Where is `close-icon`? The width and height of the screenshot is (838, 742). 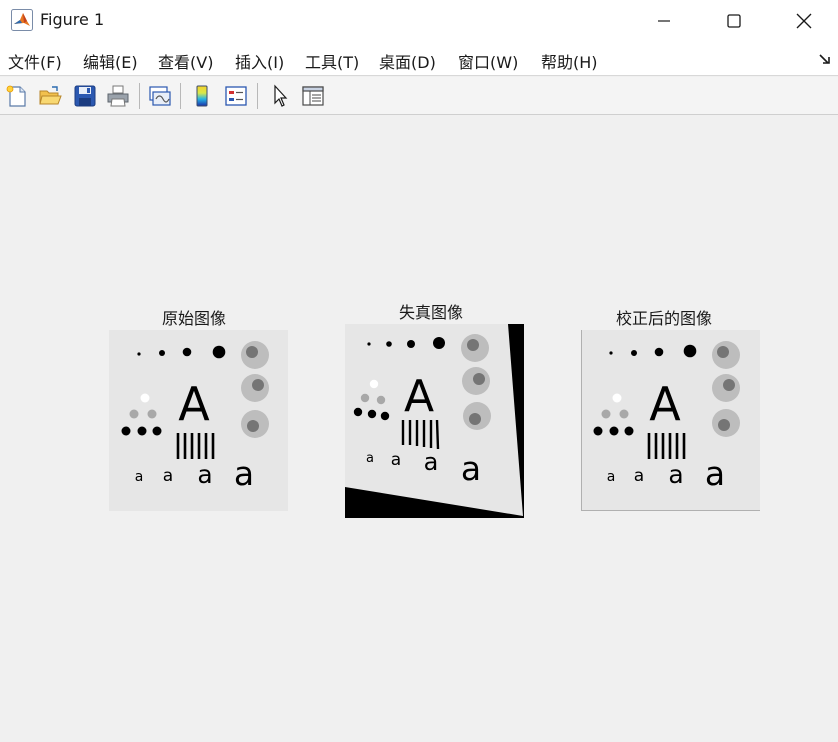
close-icon is located at coordinates (804, 21).